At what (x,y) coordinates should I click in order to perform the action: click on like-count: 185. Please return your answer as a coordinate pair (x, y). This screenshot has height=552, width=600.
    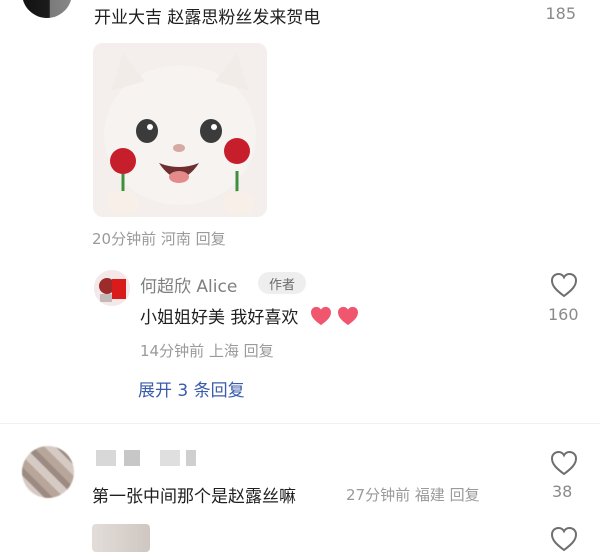
    Looking at the image, I should click on (560, 13).